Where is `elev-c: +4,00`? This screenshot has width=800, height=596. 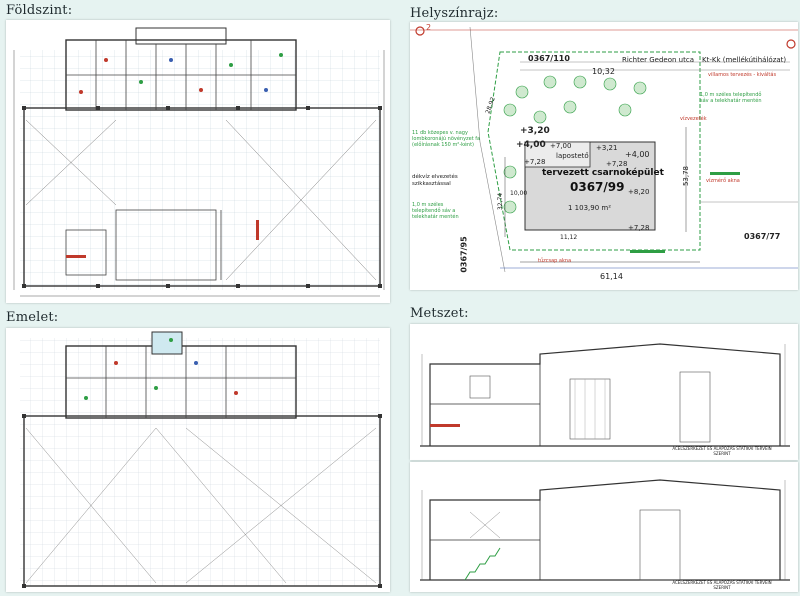 elev-c: +4,00 is located at coordinates (531, 145).